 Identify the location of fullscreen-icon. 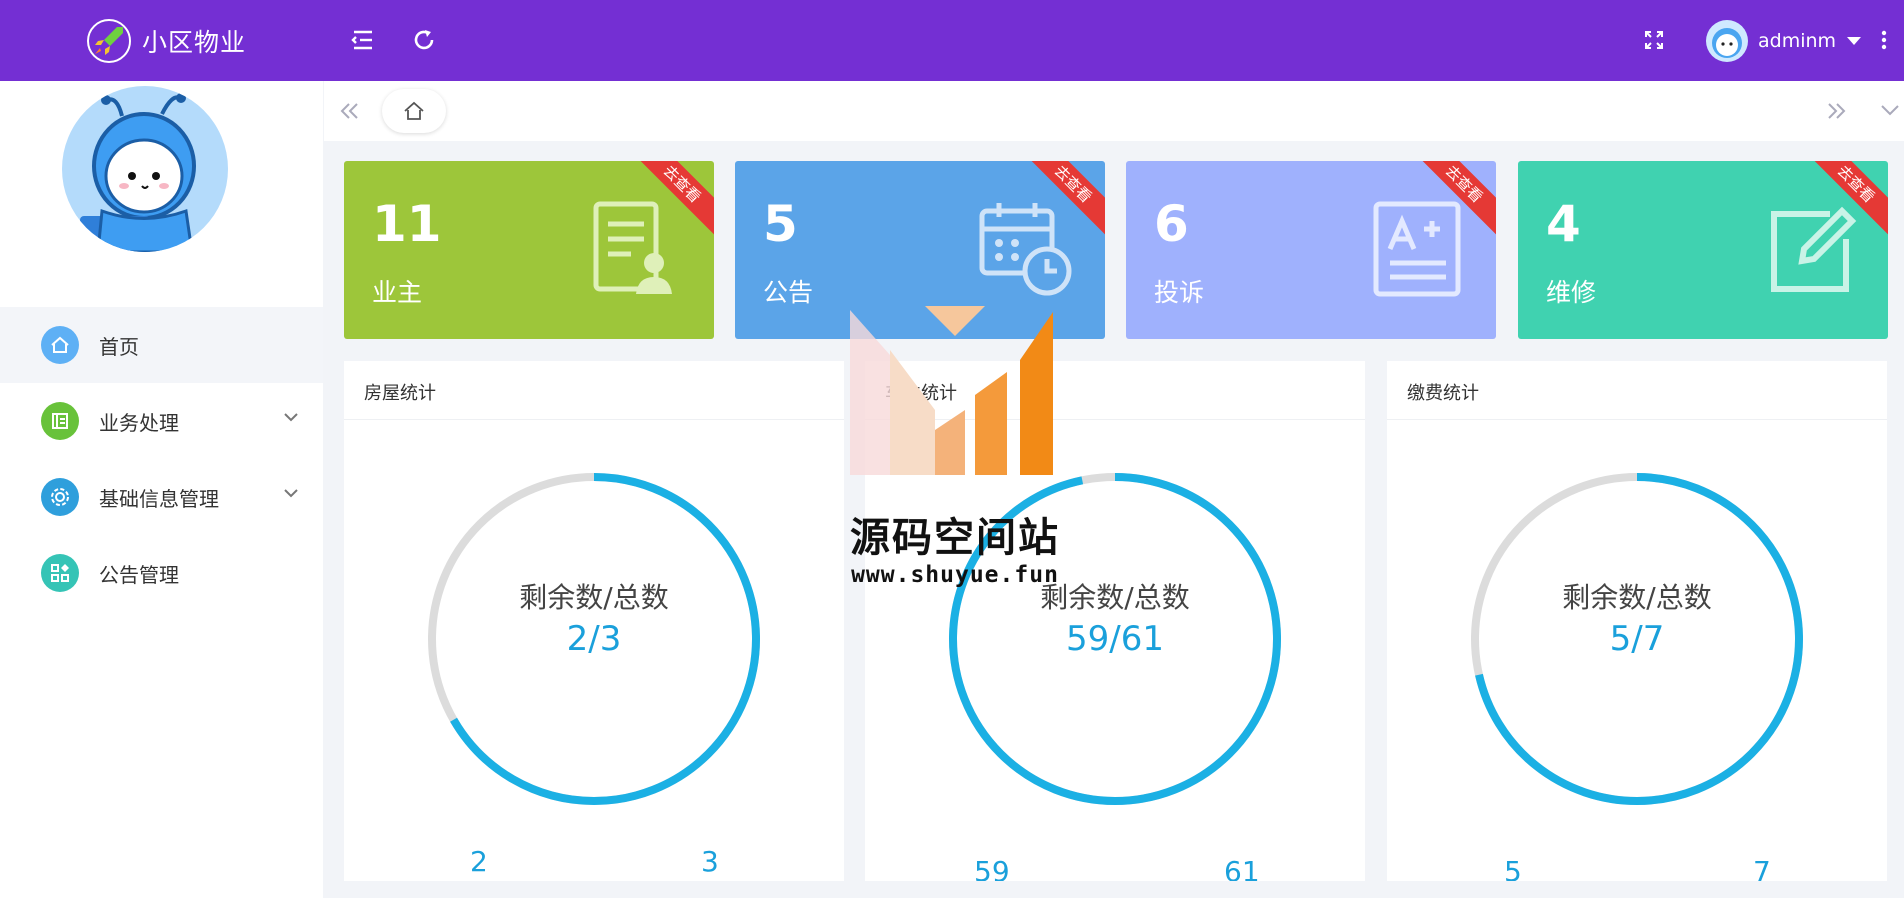
(1654, 40).